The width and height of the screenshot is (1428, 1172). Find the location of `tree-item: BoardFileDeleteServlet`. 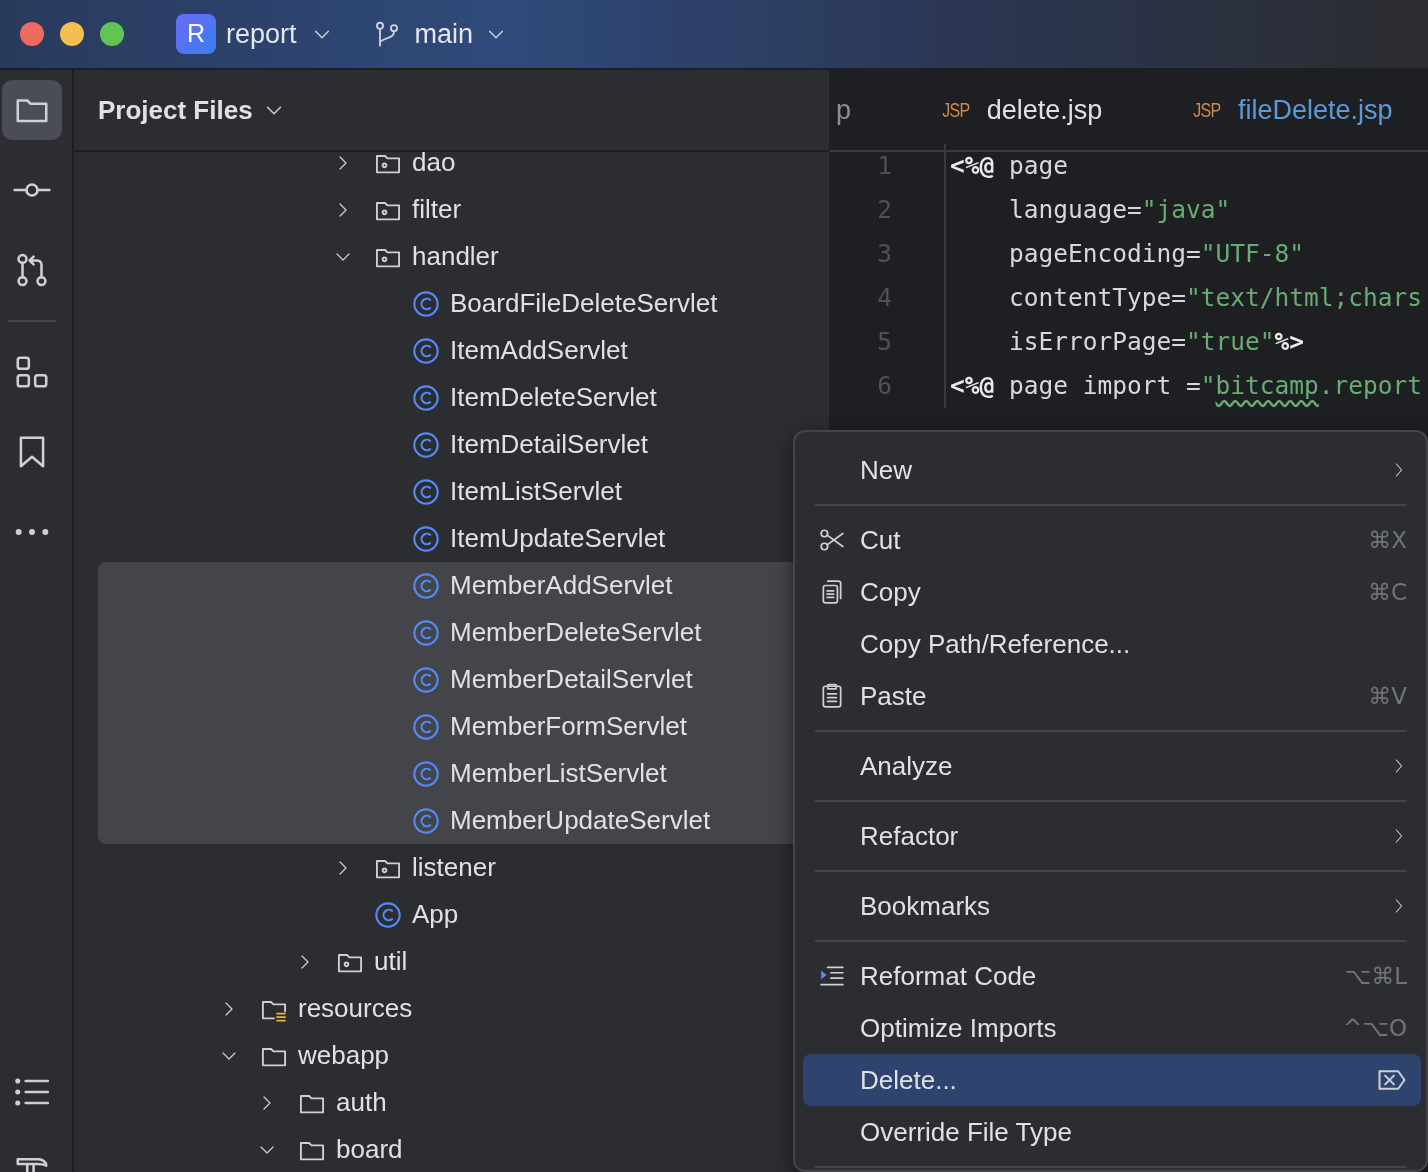

tree-item: BoardFileDeleteServlet is located at coordinates (463, 303).